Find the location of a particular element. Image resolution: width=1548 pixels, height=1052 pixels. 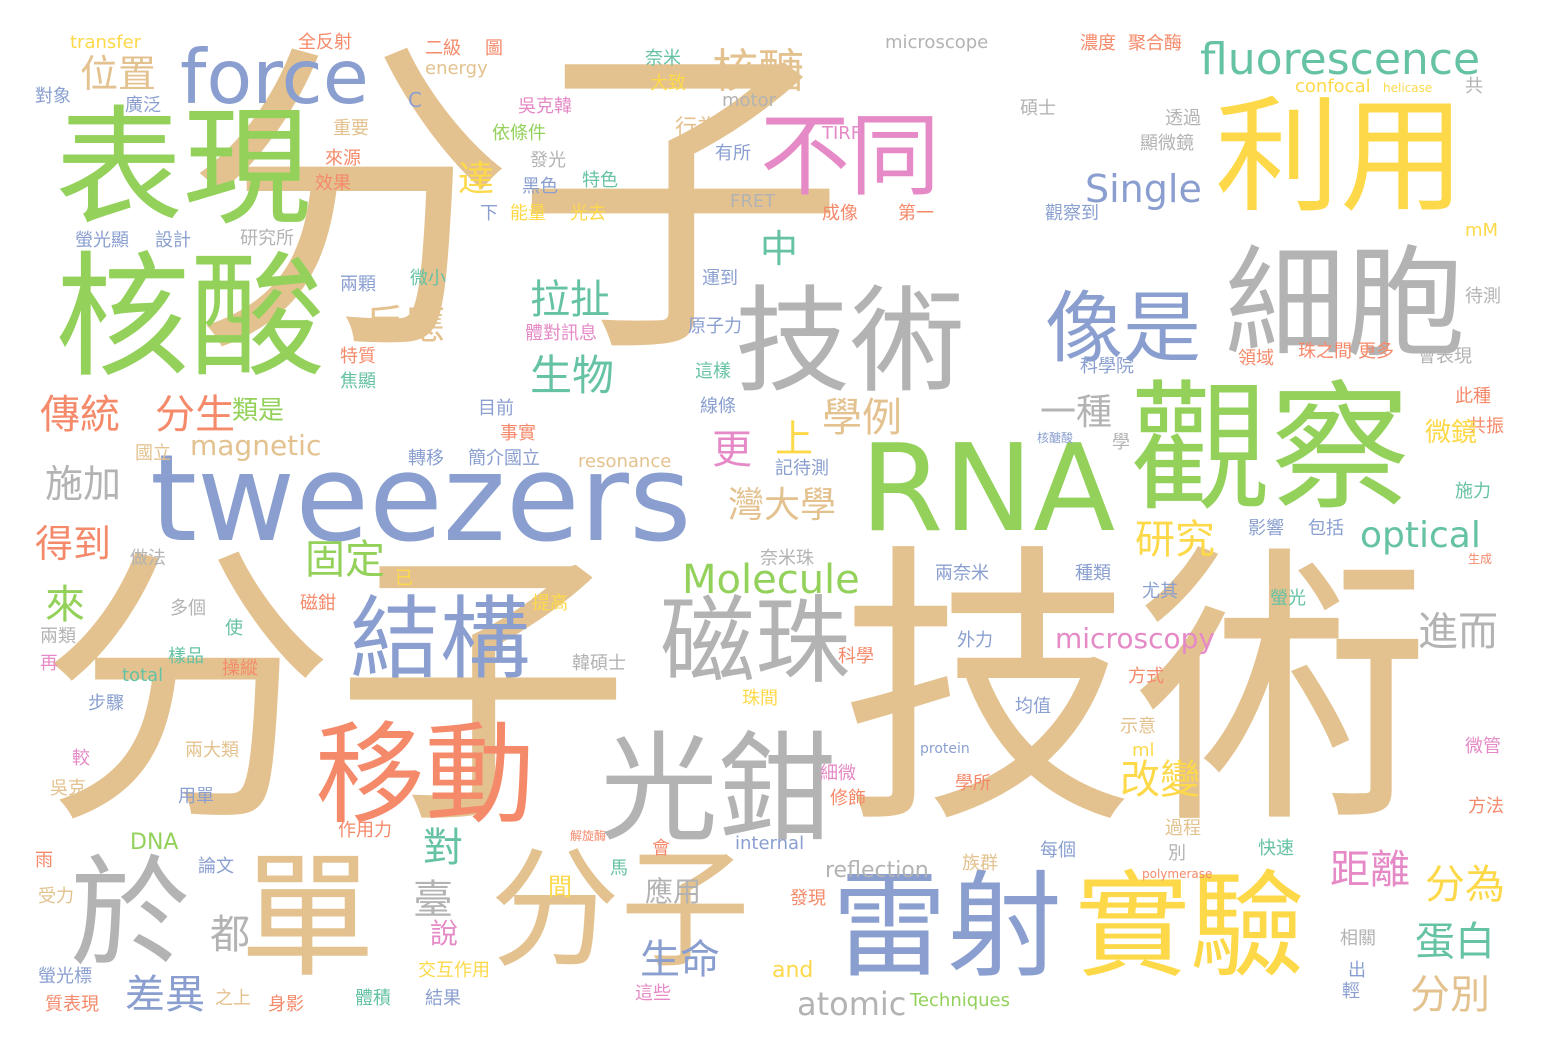

word-zhishang: 之上 is located at coordinates (233, 998).